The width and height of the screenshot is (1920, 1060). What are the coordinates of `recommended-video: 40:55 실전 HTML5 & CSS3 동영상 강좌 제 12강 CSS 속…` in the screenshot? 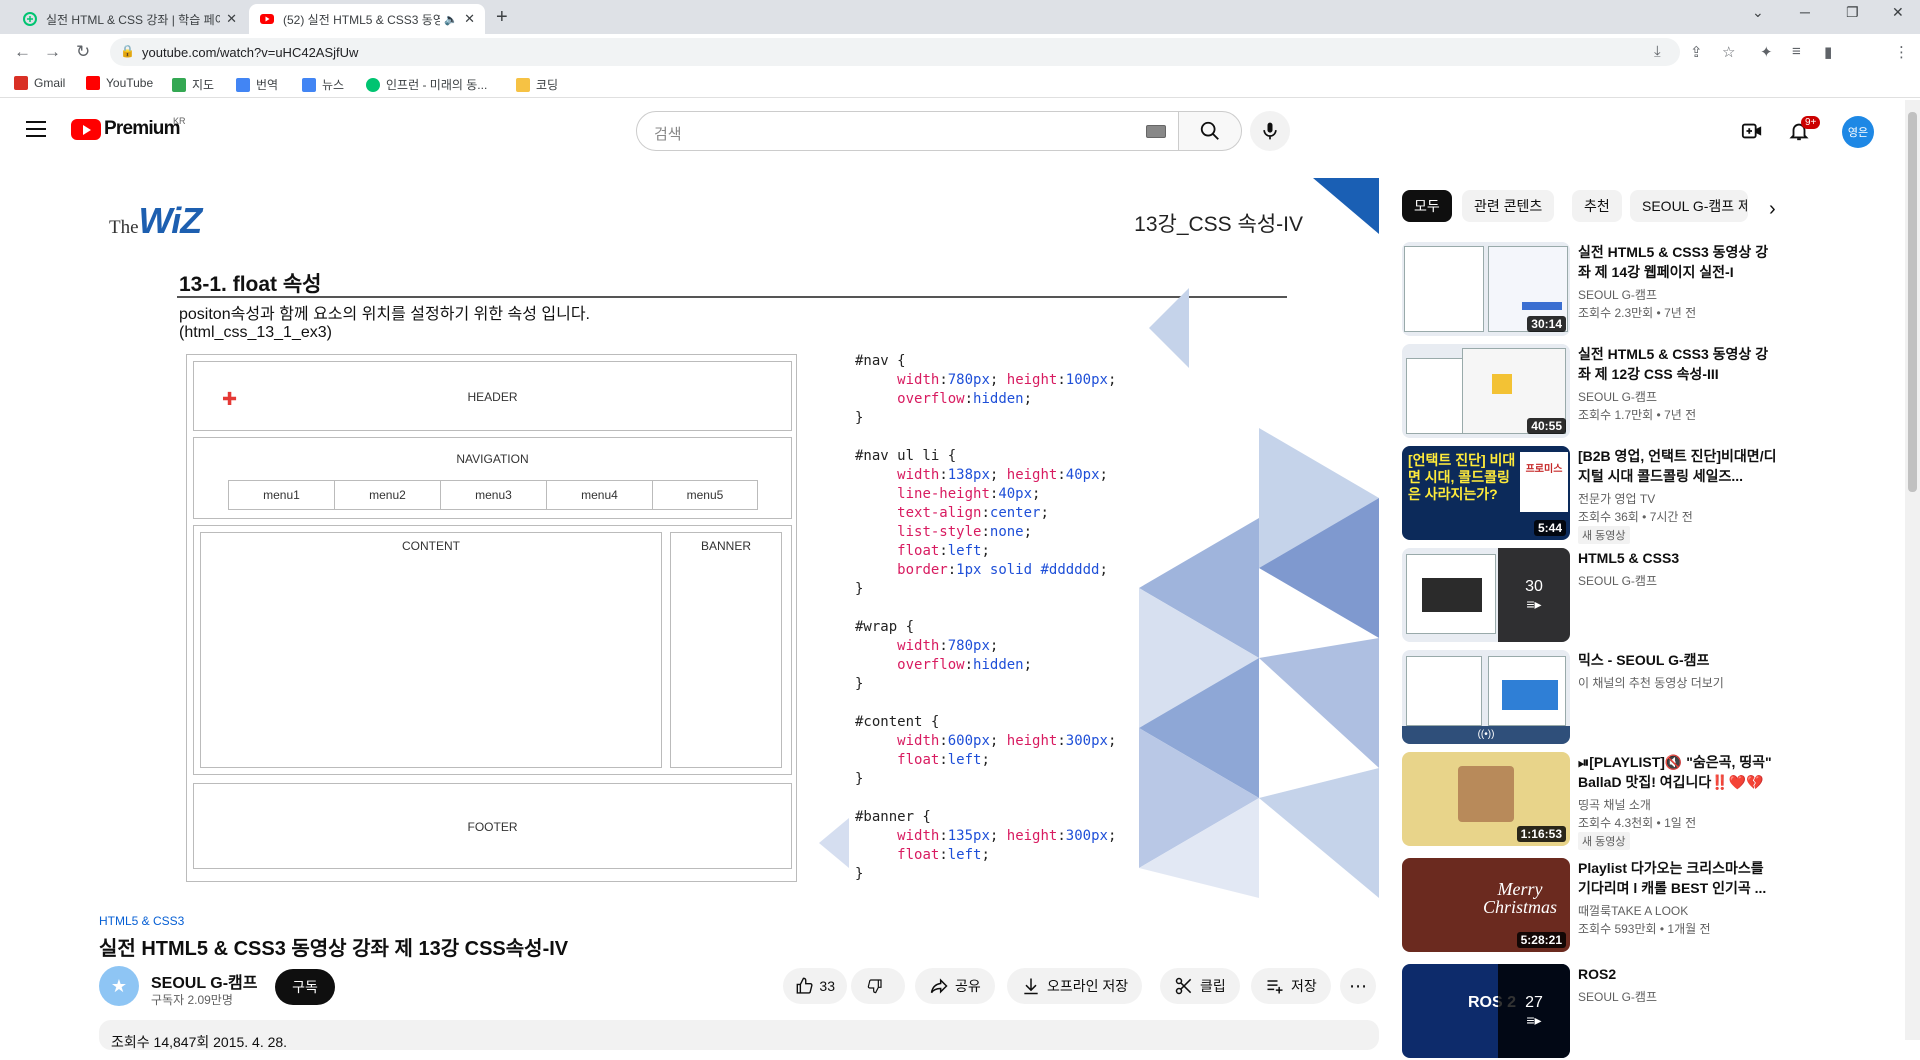 It's located at (1592, 392).